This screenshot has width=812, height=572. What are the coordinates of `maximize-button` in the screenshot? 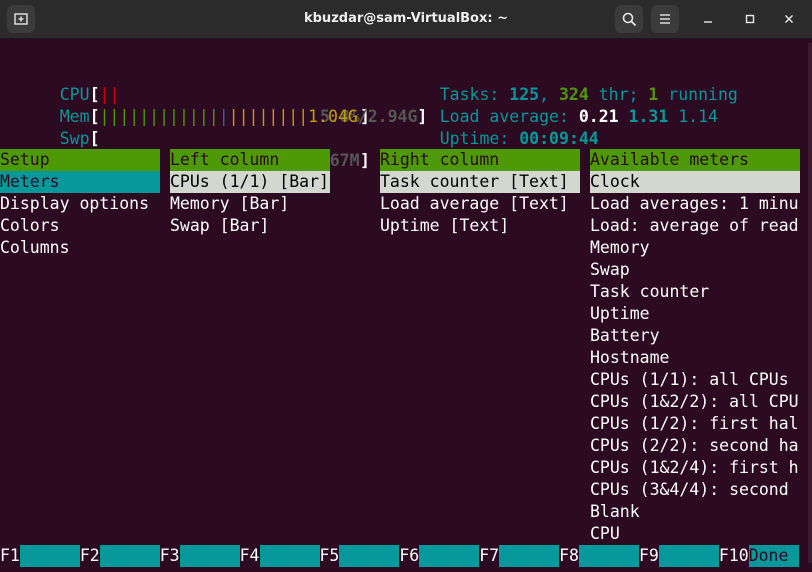 It's located at (750, 19).